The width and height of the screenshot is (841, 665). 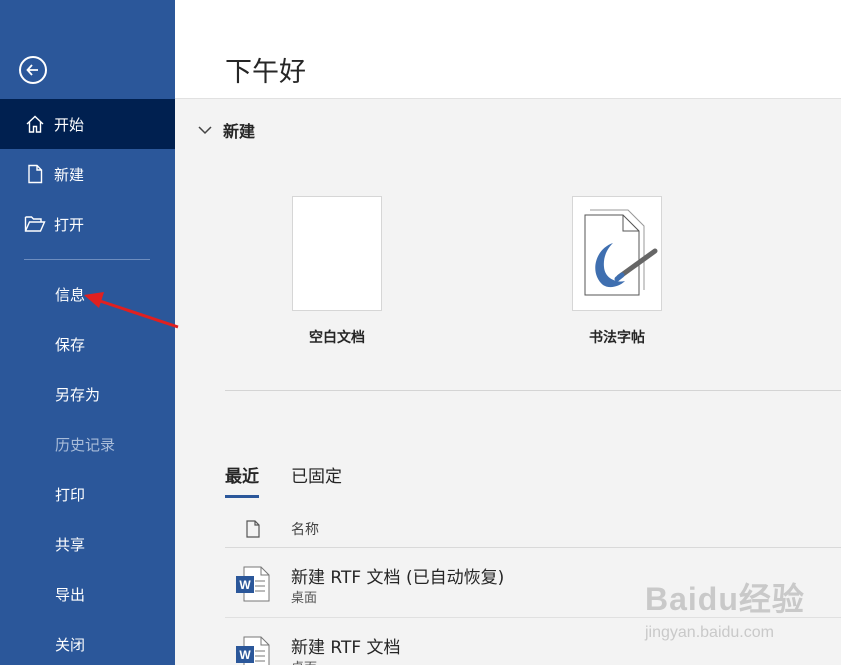 I want to click on template-calligraphy: 书法字帖, so click(x=617, y=271).